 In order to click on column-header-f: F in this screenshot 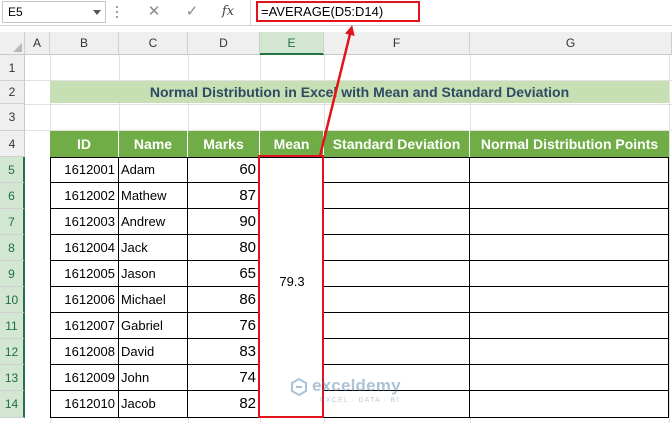, I will do `click(397, 43)`.